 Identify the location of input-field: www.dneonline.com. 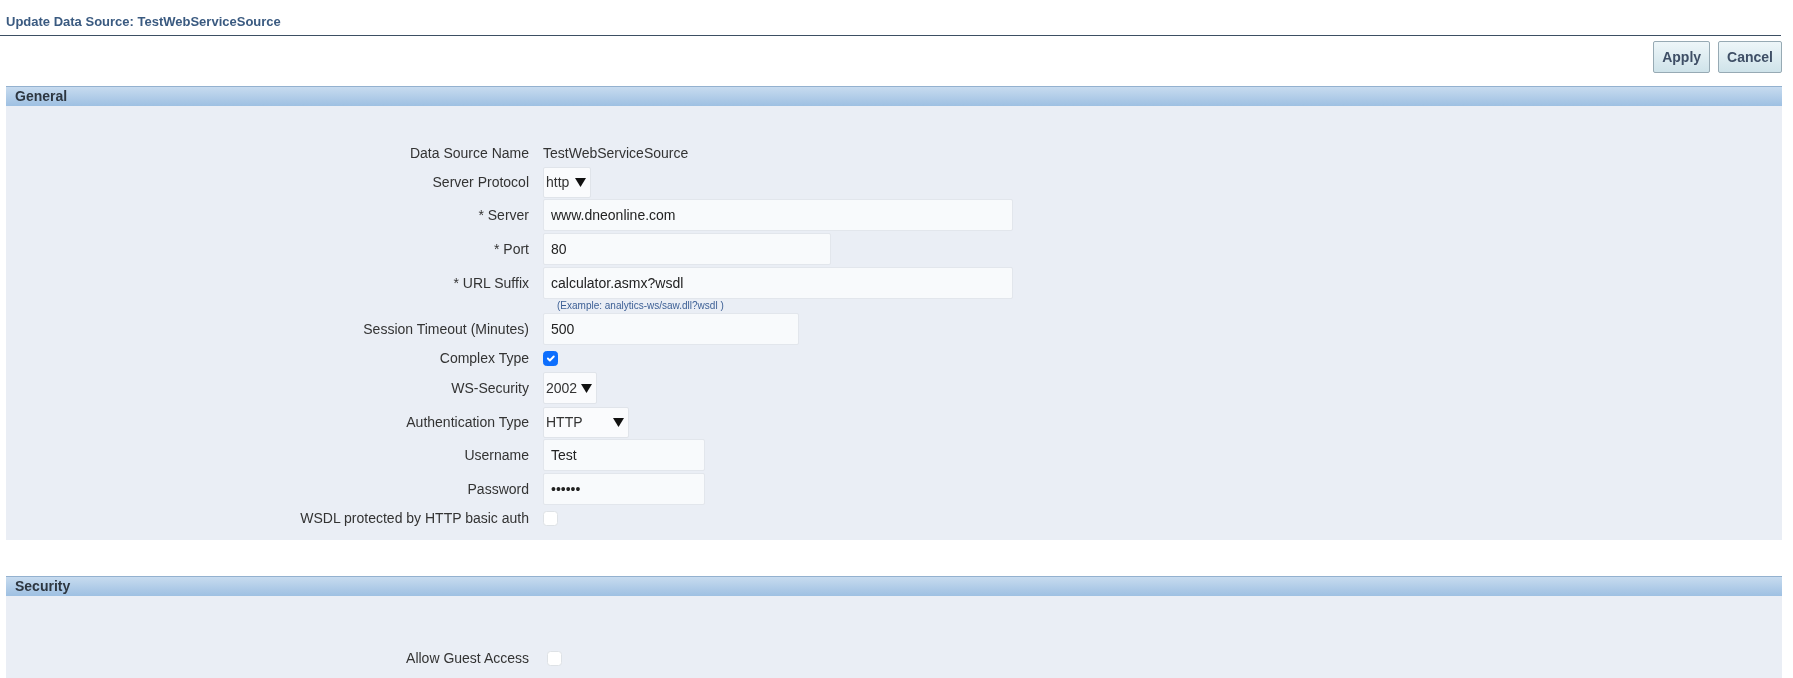
(778, 215).